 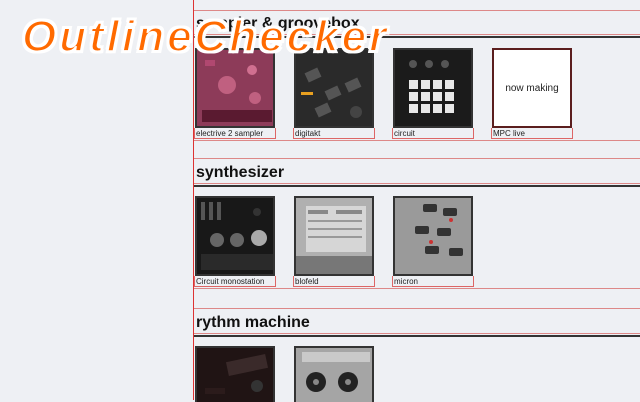 What do you see at coordinates (205, 36) in the screenshot?
I see `app-title-logo: OutlineChecker` at bounding box center [205, 36].